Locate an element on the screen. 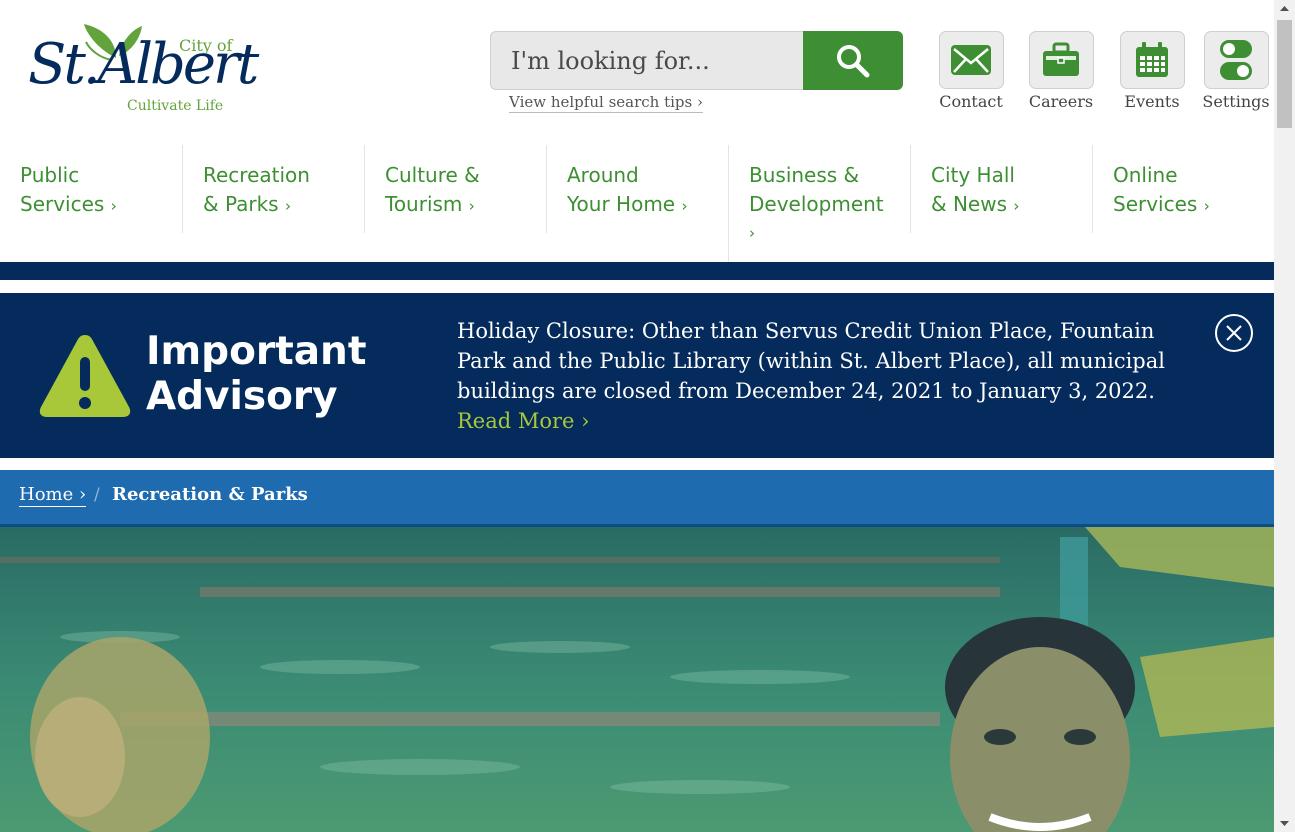 The height and width of the screenshot is (832, 1295). city-logo: City of St.Albert Cultivate Life is located at coordinates (146, 68).